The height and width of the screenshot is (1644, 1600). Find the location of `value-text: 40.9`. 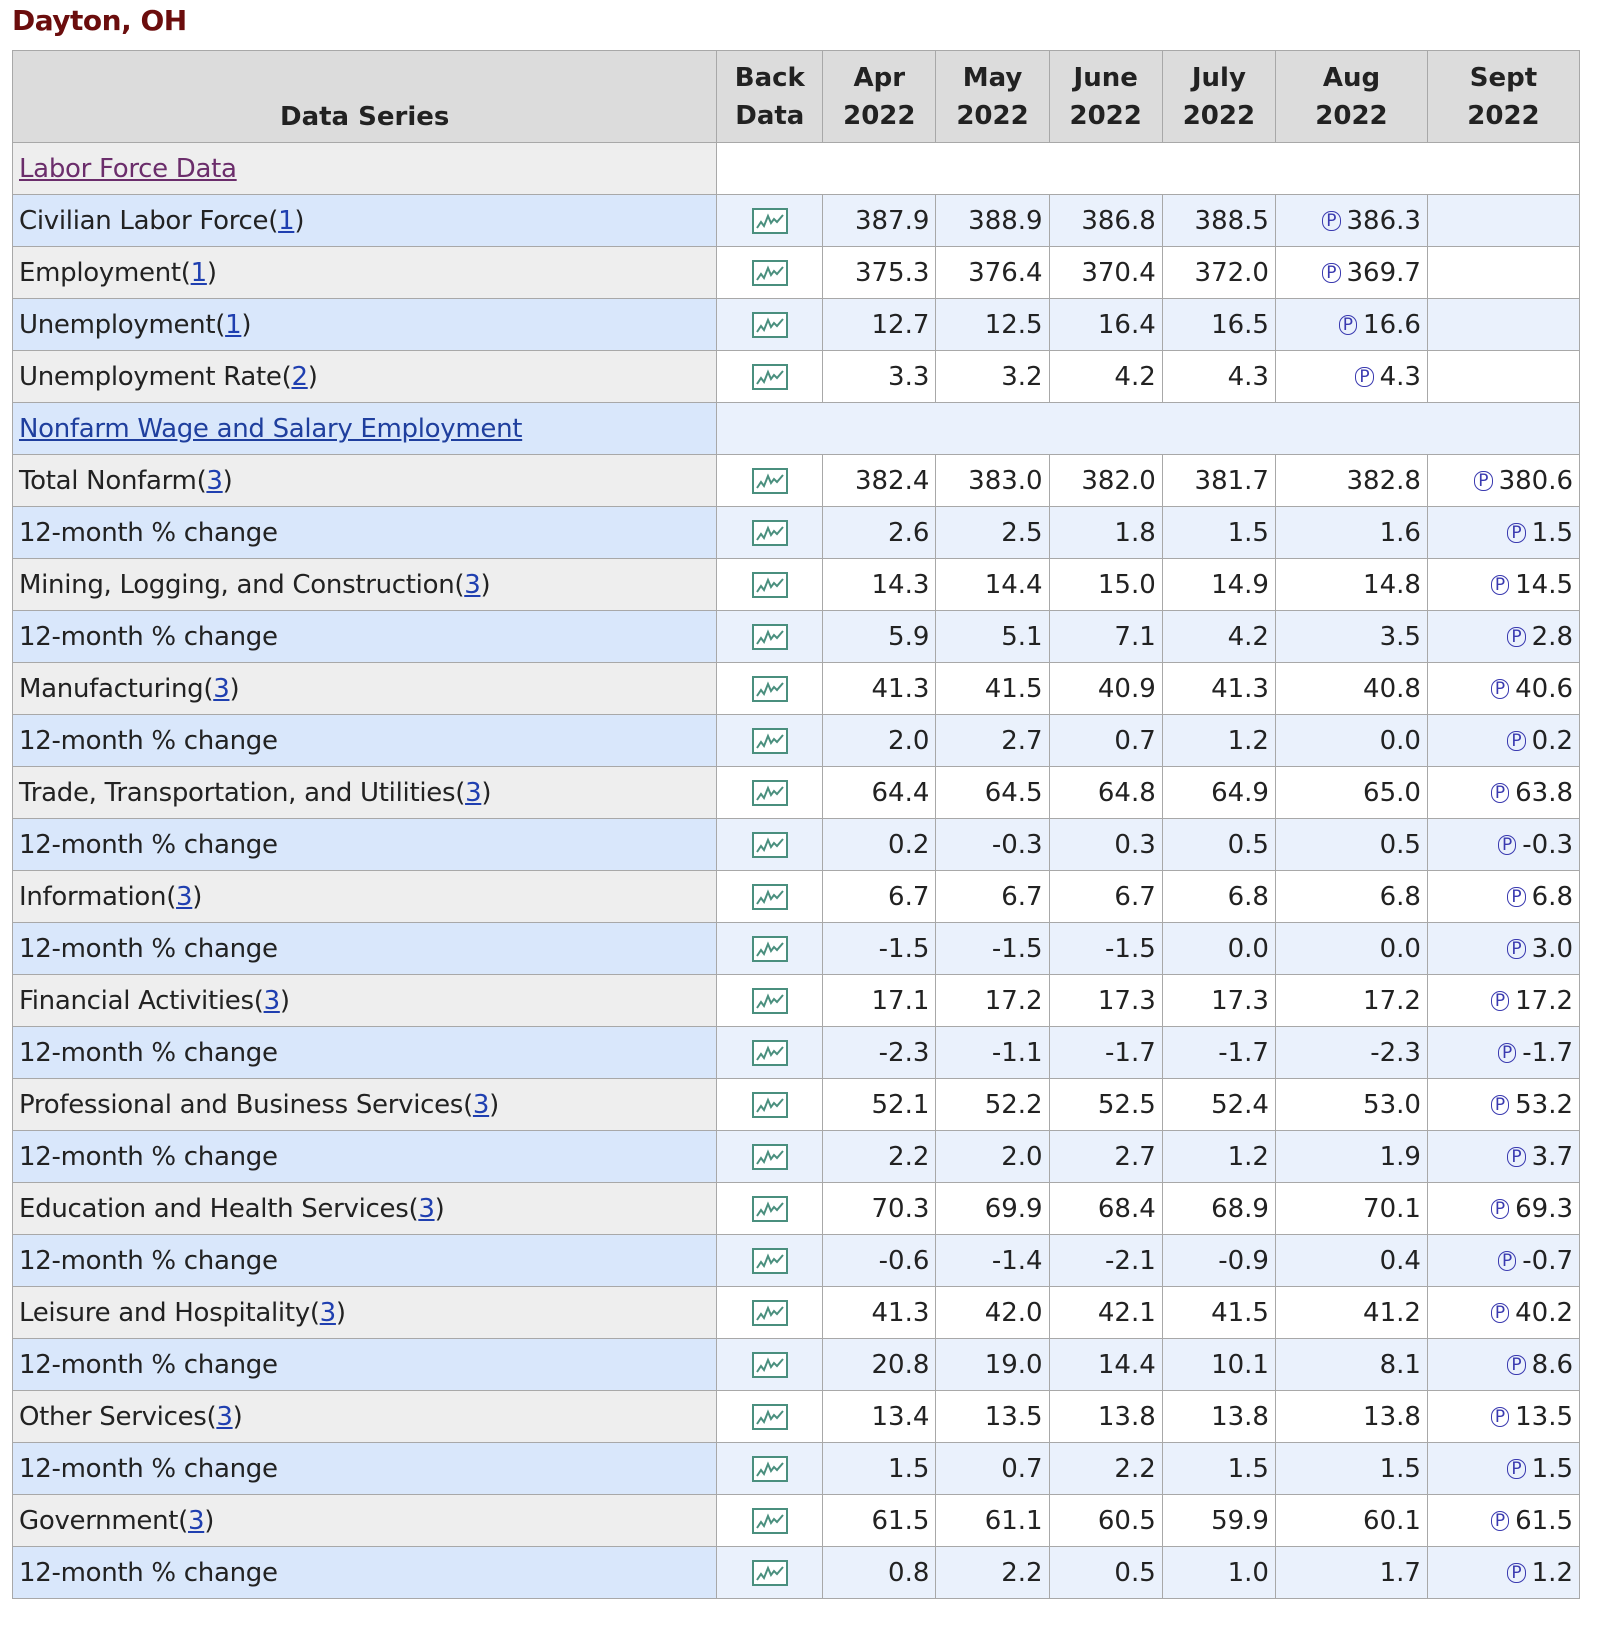

value-text: 40.9 is located at coordinates (1126, 688).